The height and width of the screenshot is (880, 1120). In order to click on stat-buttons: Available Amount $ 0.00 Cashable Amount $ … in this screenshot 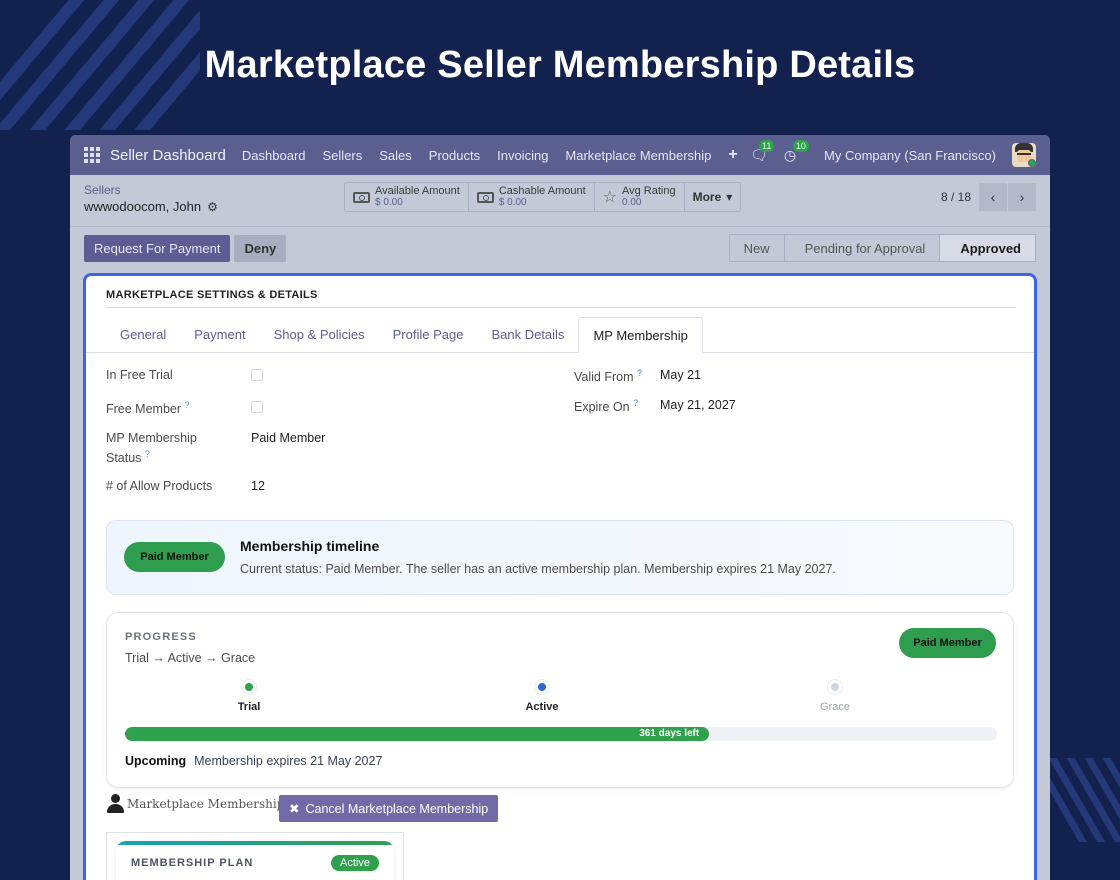, I will do `click(543, 197)`.